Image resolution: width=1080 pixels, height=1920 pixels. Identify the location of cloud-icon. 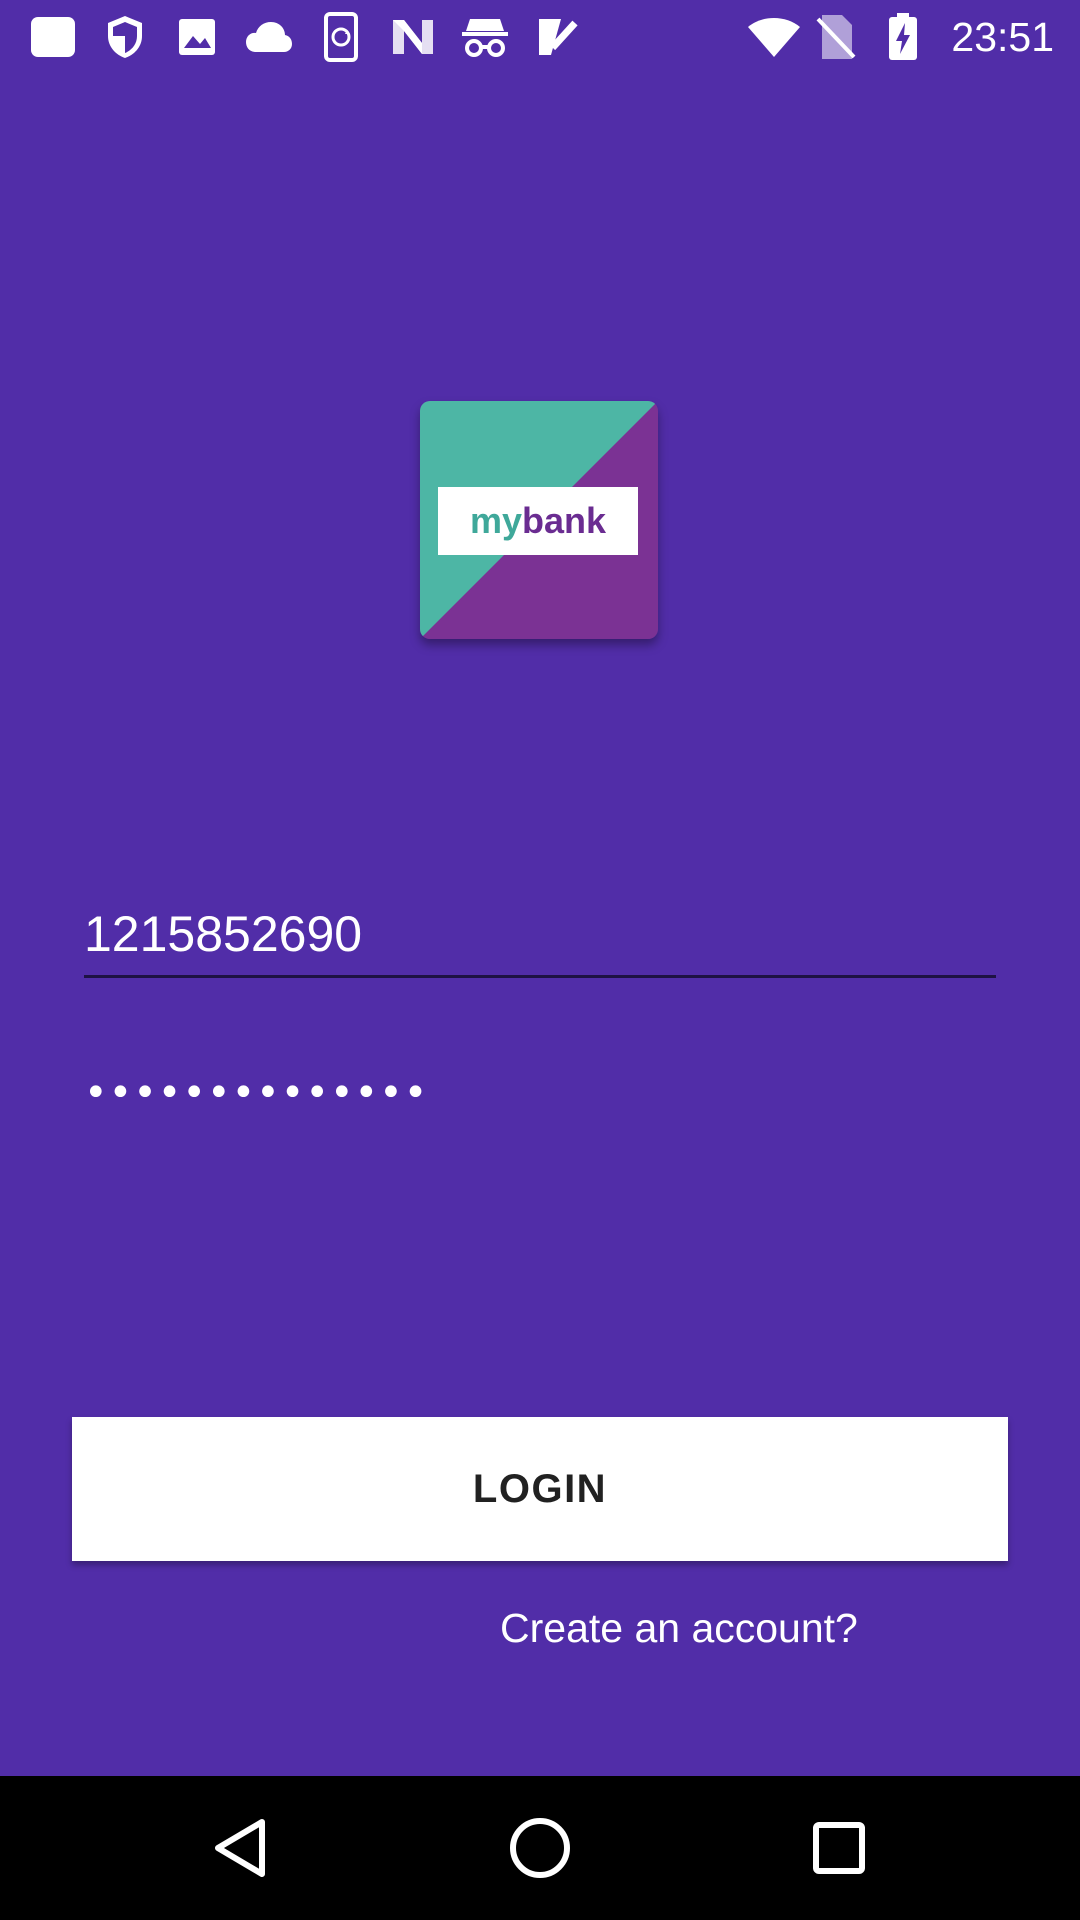
(269, 37).